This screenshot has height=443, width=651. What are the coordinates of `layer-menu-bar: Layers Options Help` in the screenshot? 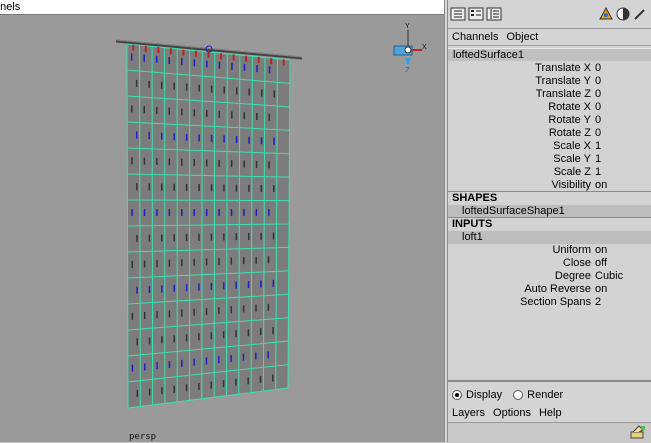 It's located at (511, 413).